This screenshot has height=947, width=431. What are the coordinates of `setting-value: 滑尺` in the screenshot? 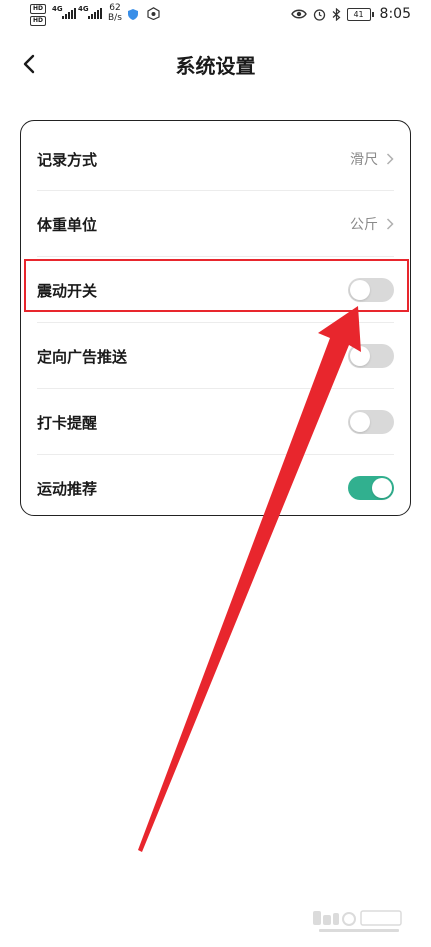 It's located at (364, 160).